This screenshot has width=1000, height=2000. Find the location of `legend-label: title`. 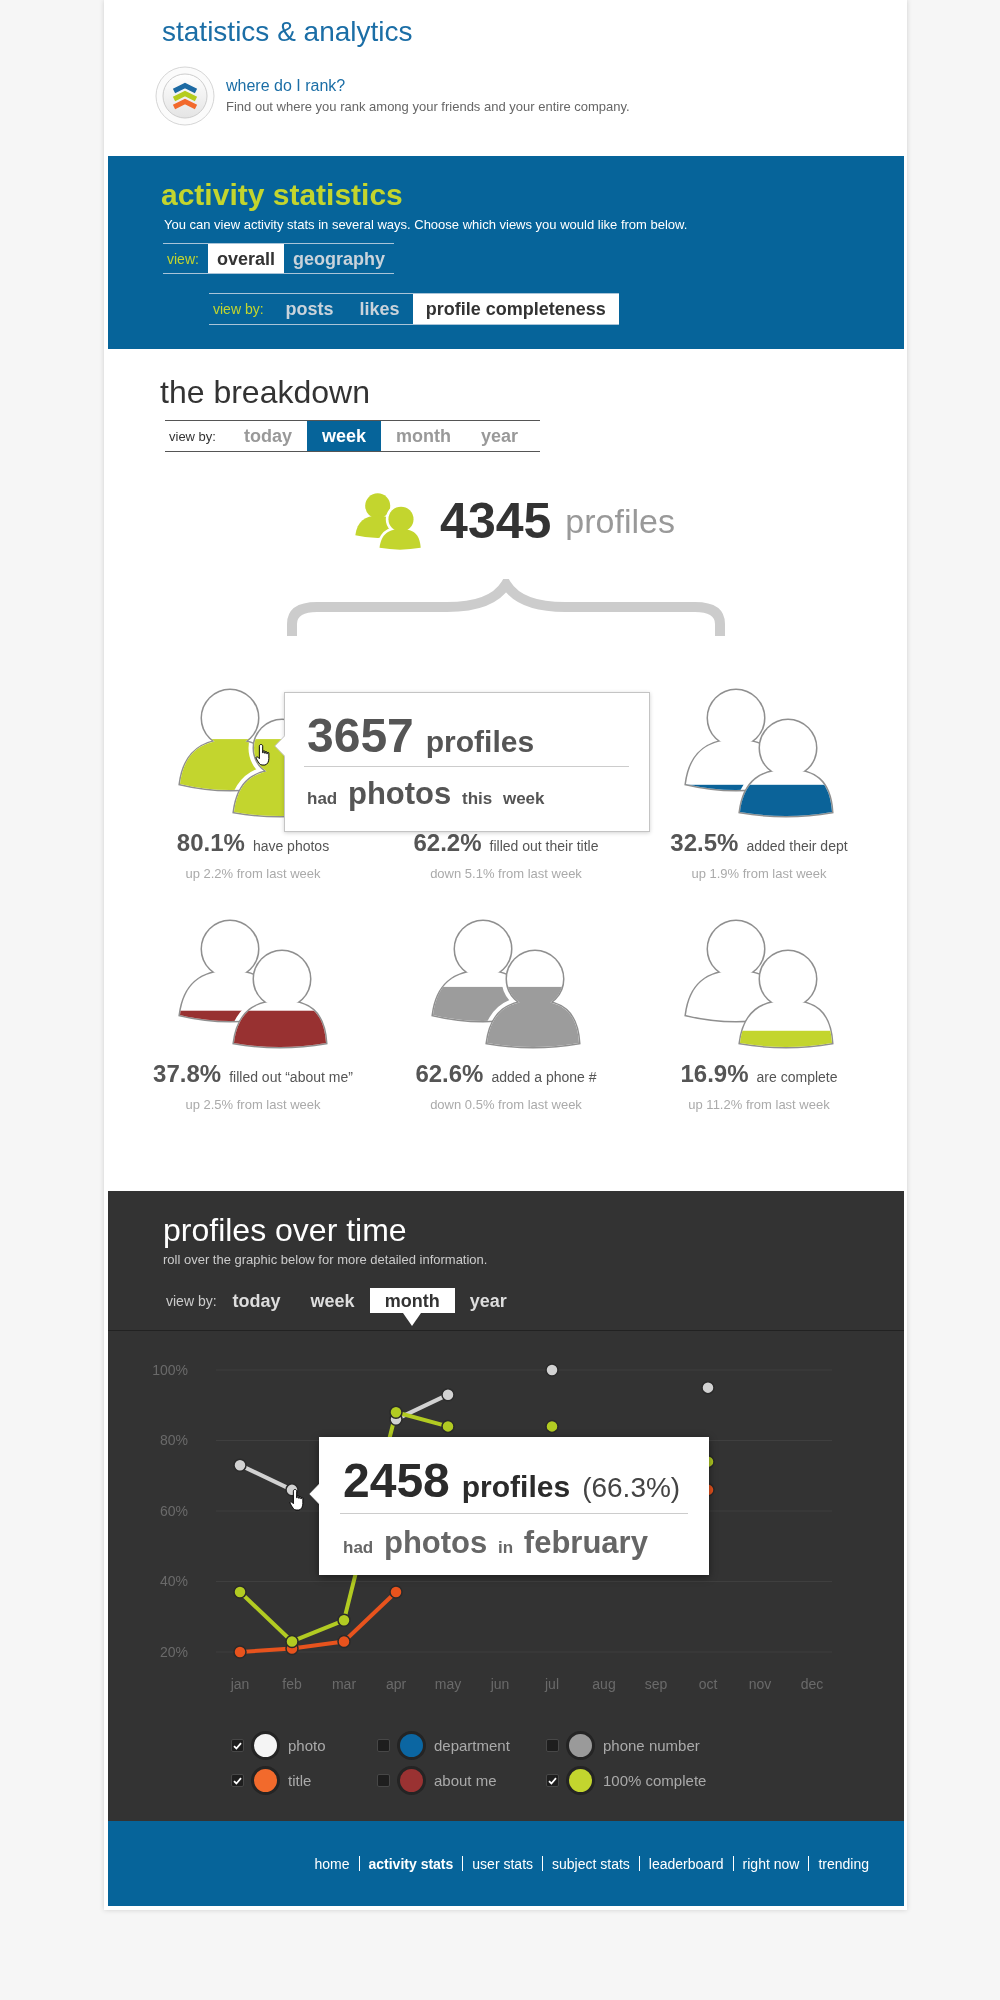

legend-label: title is located at coordinates (300, 1780).